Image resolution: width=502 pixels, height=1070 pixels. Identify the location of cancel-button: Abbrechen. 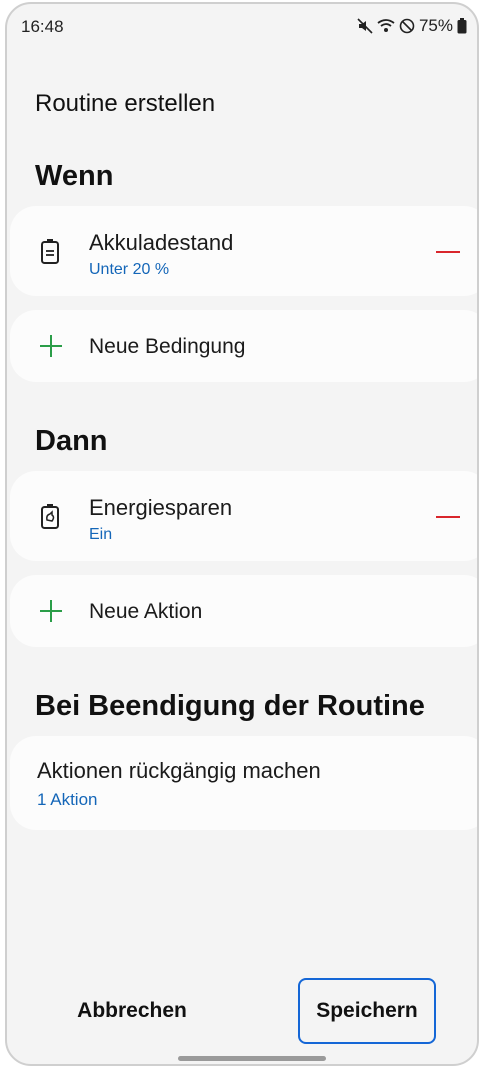
(132, 1011).